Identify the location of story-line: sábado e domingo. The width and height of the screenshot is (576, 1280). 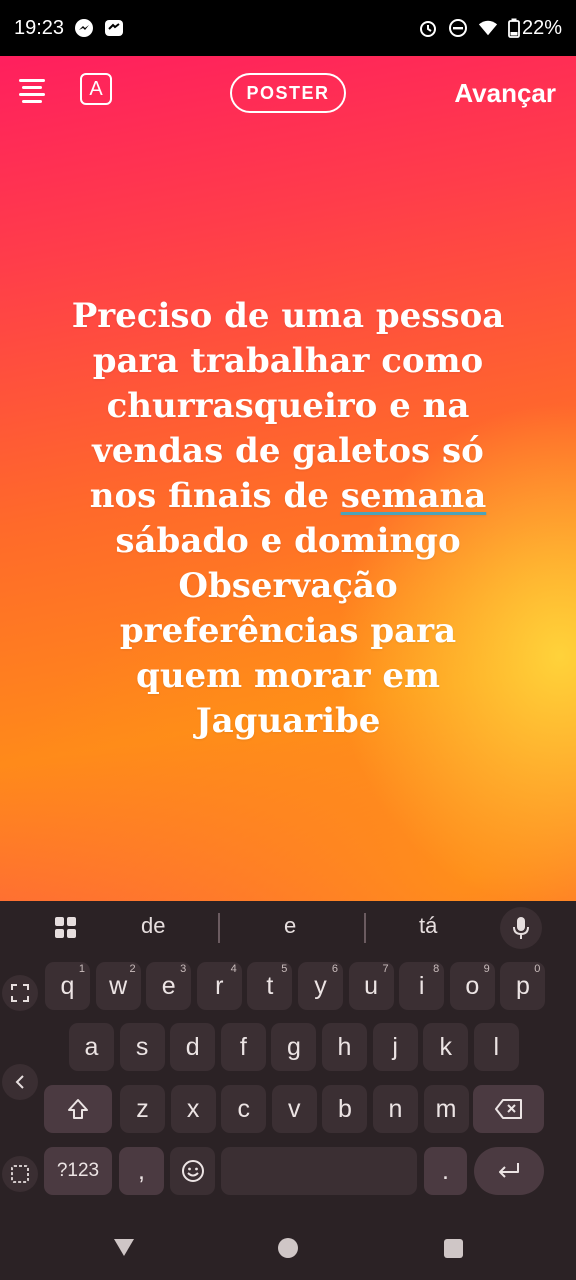
(288, 541).